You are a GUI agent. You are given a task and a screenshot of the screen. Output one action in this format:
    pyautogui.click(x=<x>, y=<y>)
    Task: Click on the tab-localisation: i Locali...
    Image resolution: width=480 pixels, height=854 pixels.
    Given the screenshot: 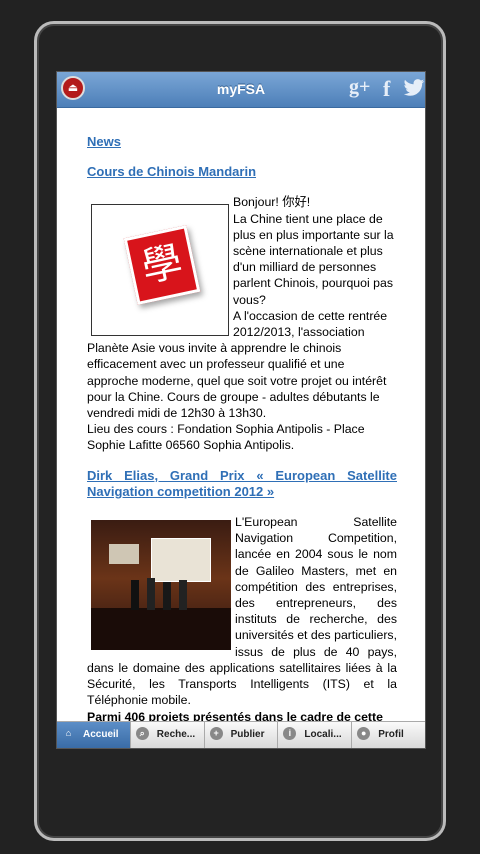 What is the action you would take?
    pyautogui.click(x=315, y=735)
    